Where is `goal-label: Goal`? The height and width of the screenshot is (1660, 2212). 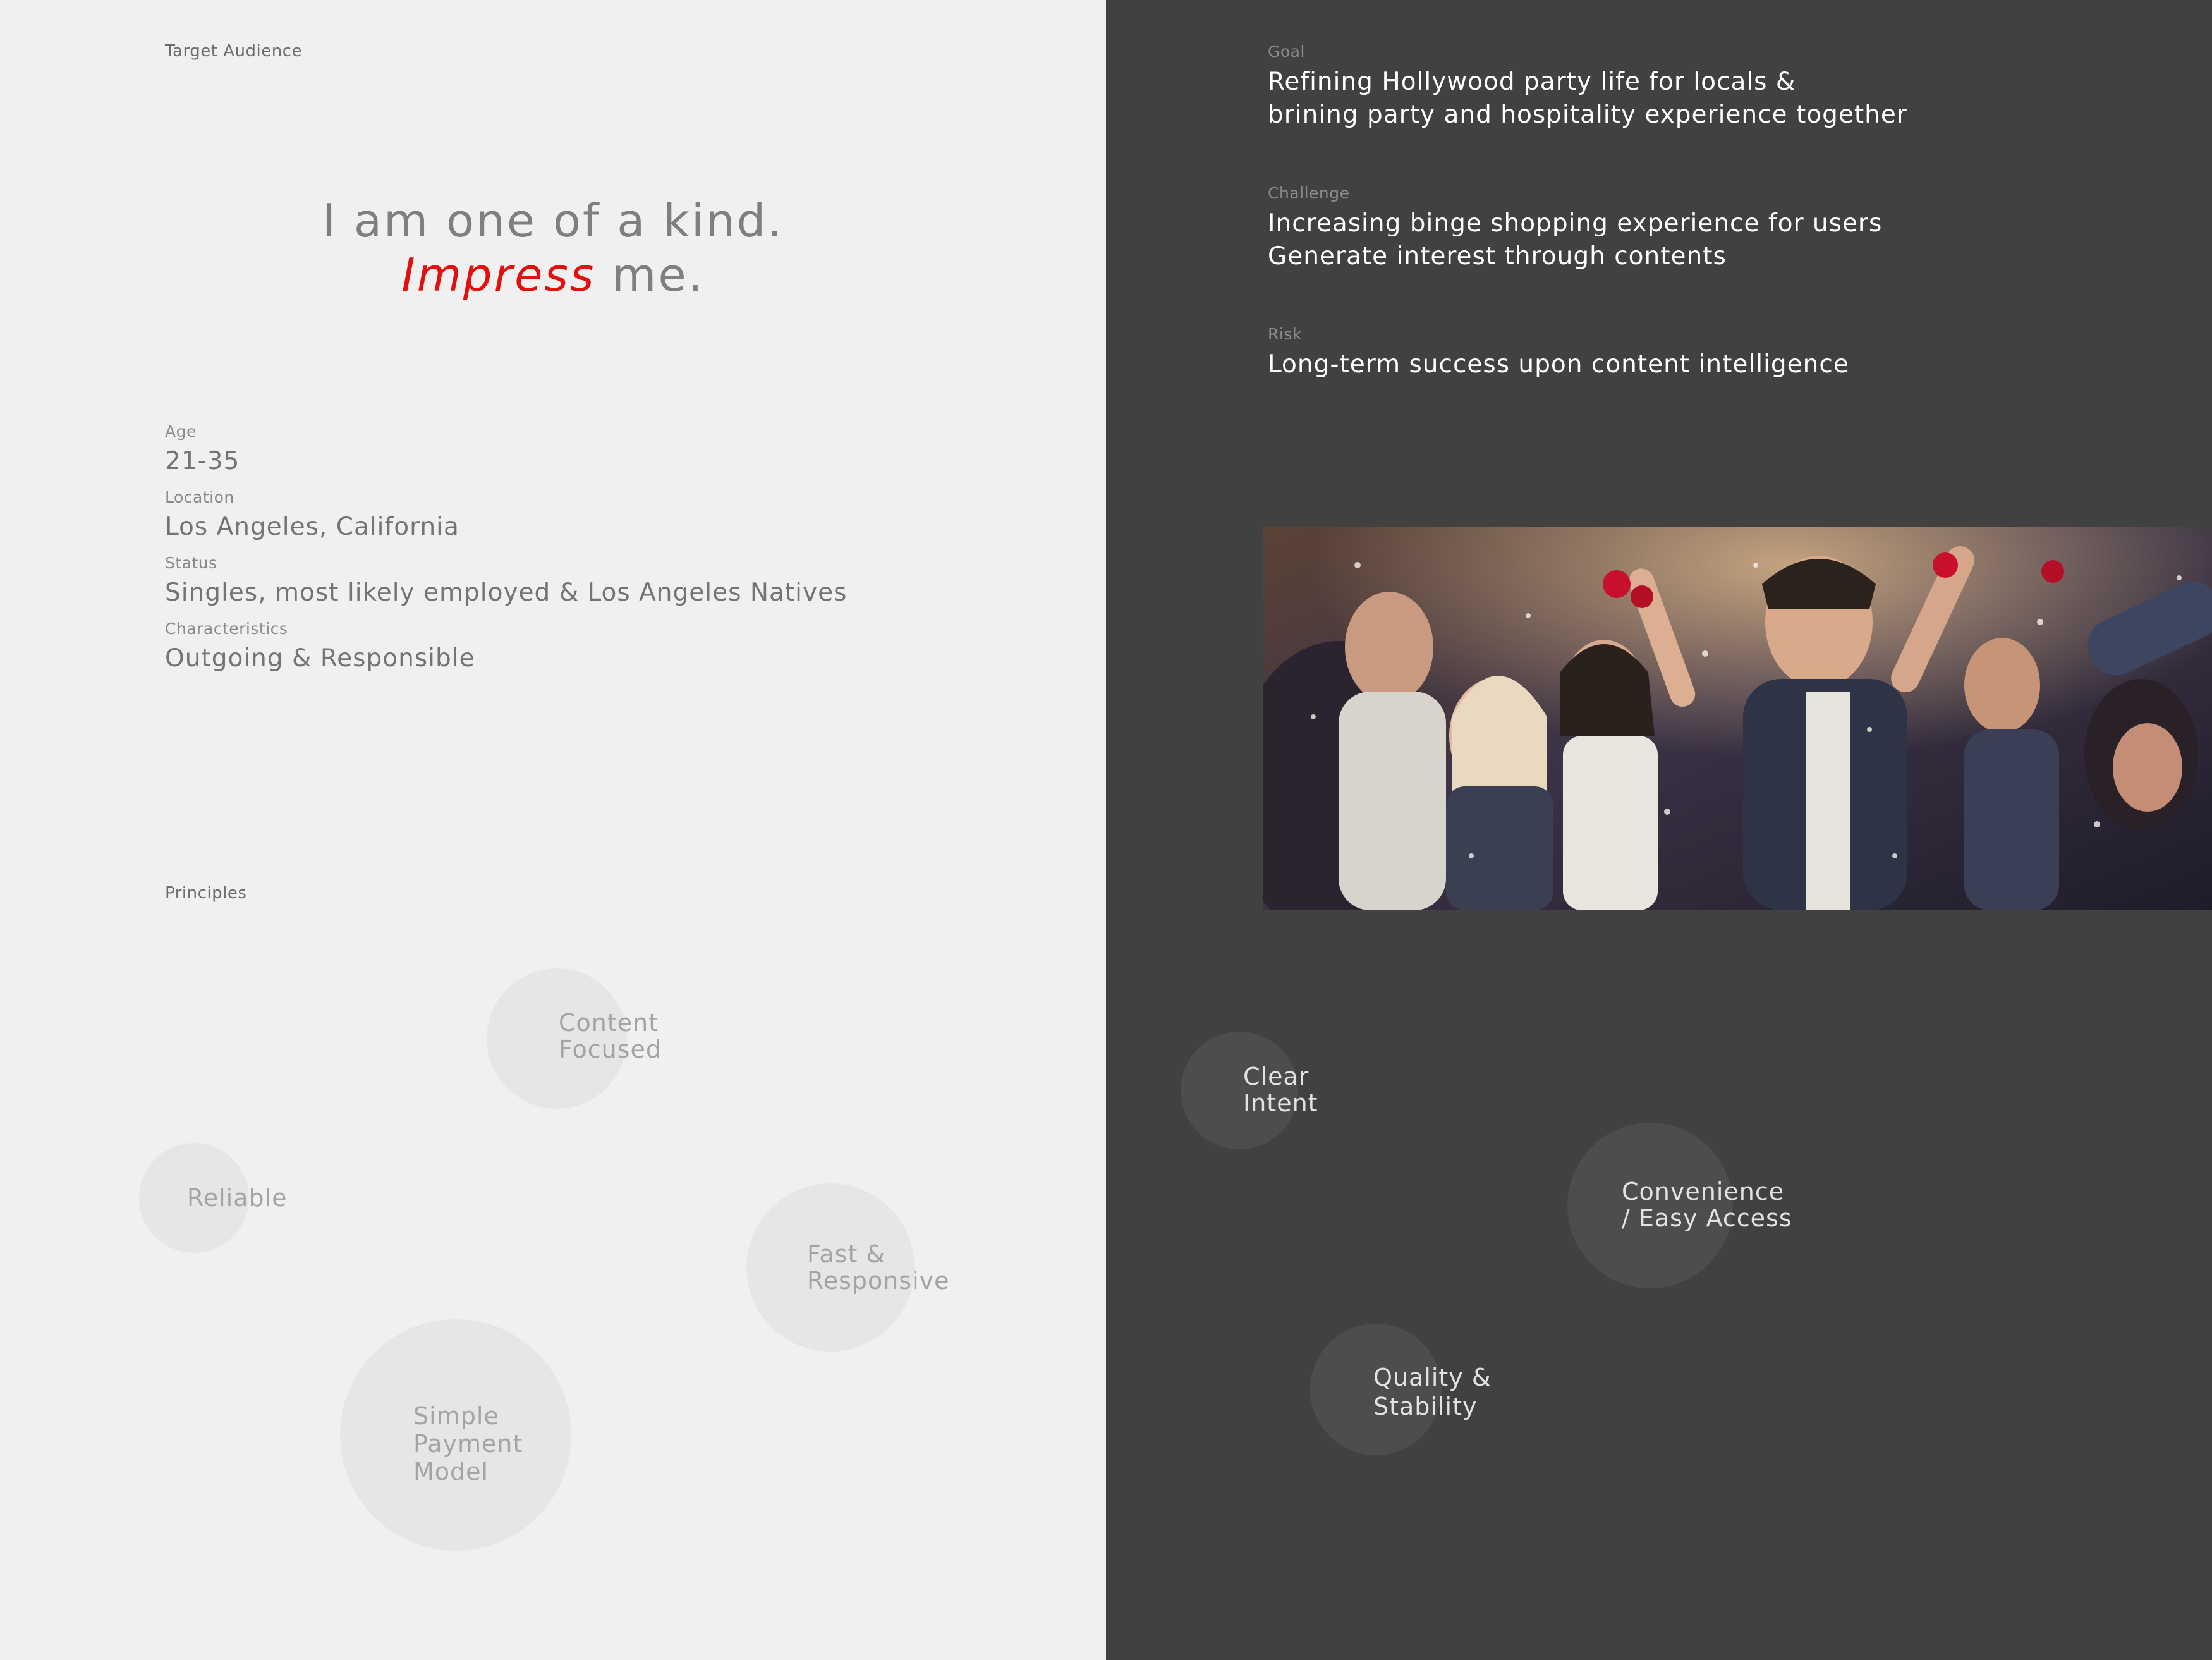
goal-label: Goal is located at coordinates (1286, 51).